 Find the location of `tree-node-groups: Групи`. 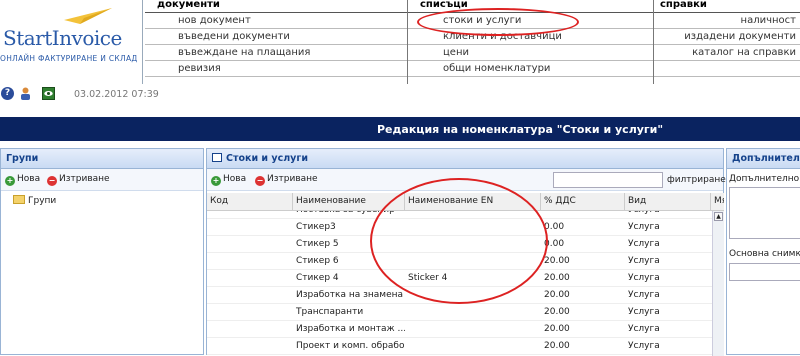

tree-node-groups: Групи is located at coordinates (34, 200).